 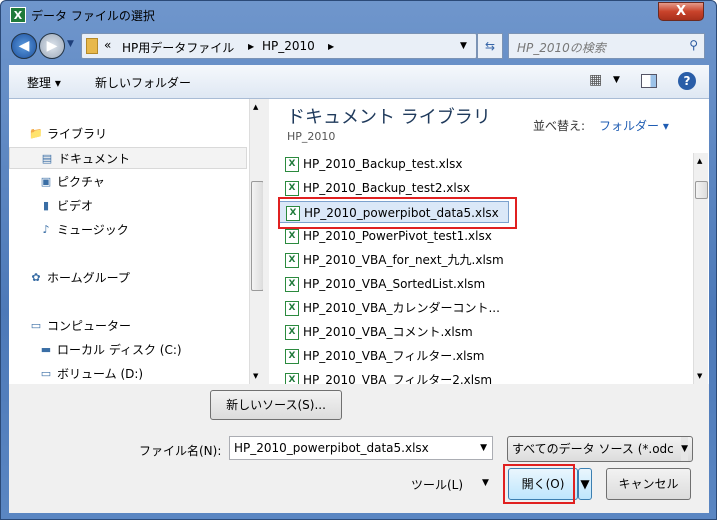 I want to click on drive-icon: ▭, so click(x=46, y=373).